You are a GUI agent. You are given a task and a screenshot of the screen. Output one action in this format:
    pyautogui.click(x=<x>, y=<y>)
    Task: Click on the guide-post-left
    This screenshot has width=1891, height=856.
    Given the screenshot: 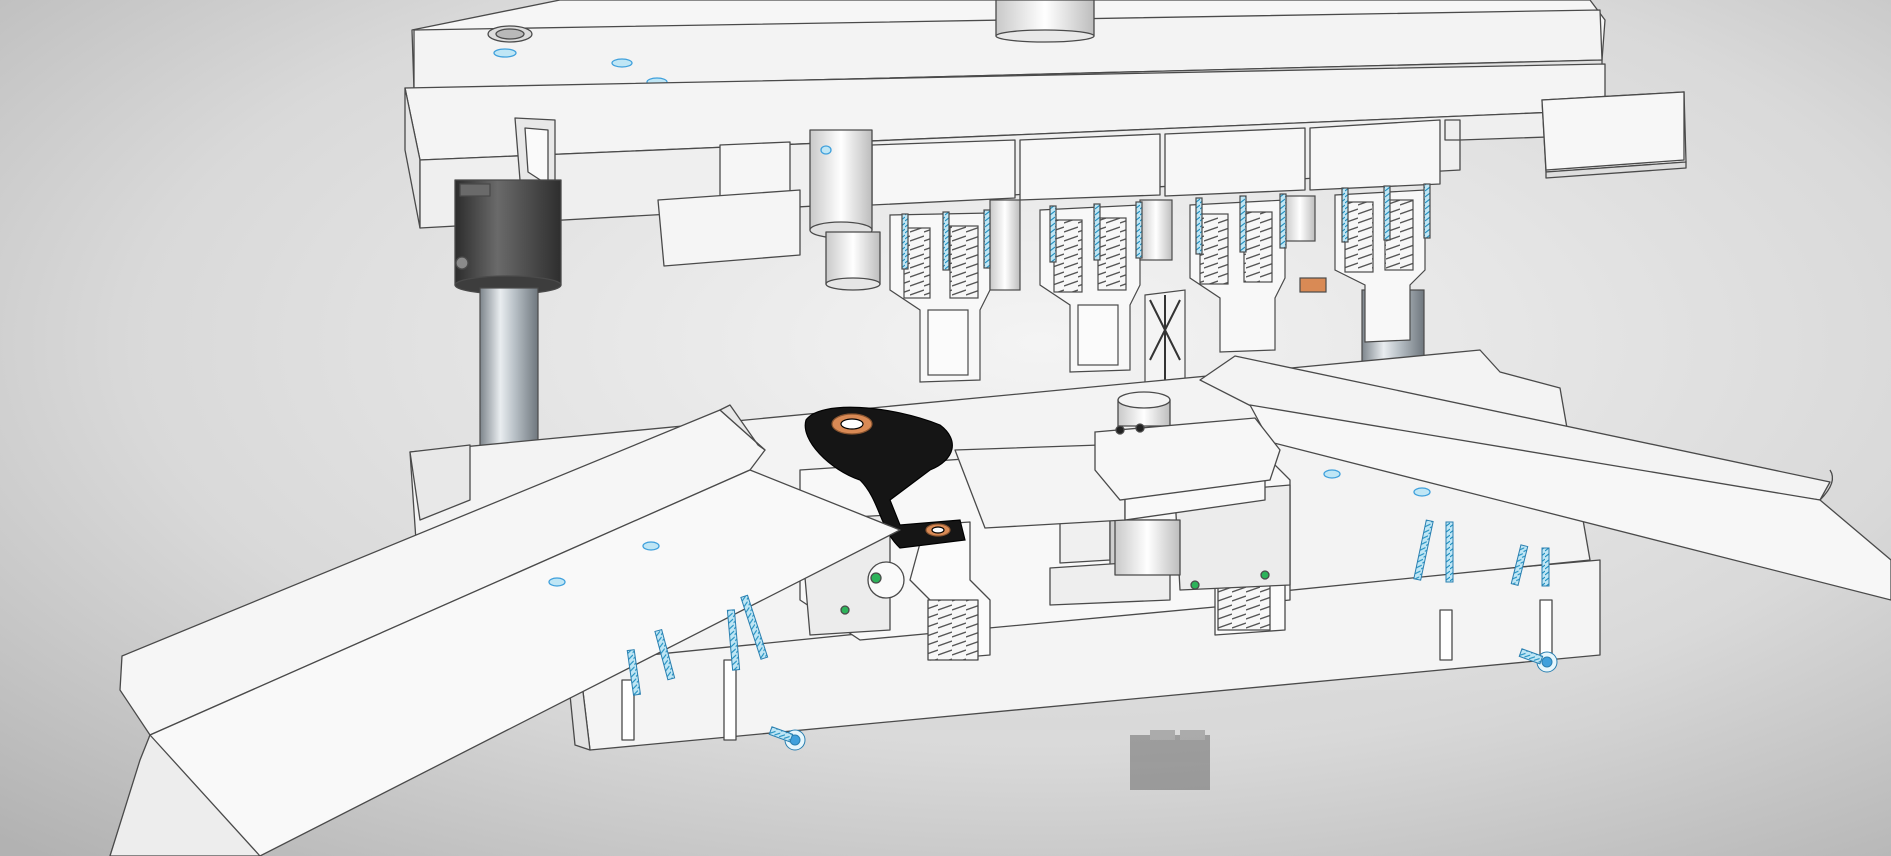 What is the action you would take?
    pyautogui.click(x=509, y=373)
    